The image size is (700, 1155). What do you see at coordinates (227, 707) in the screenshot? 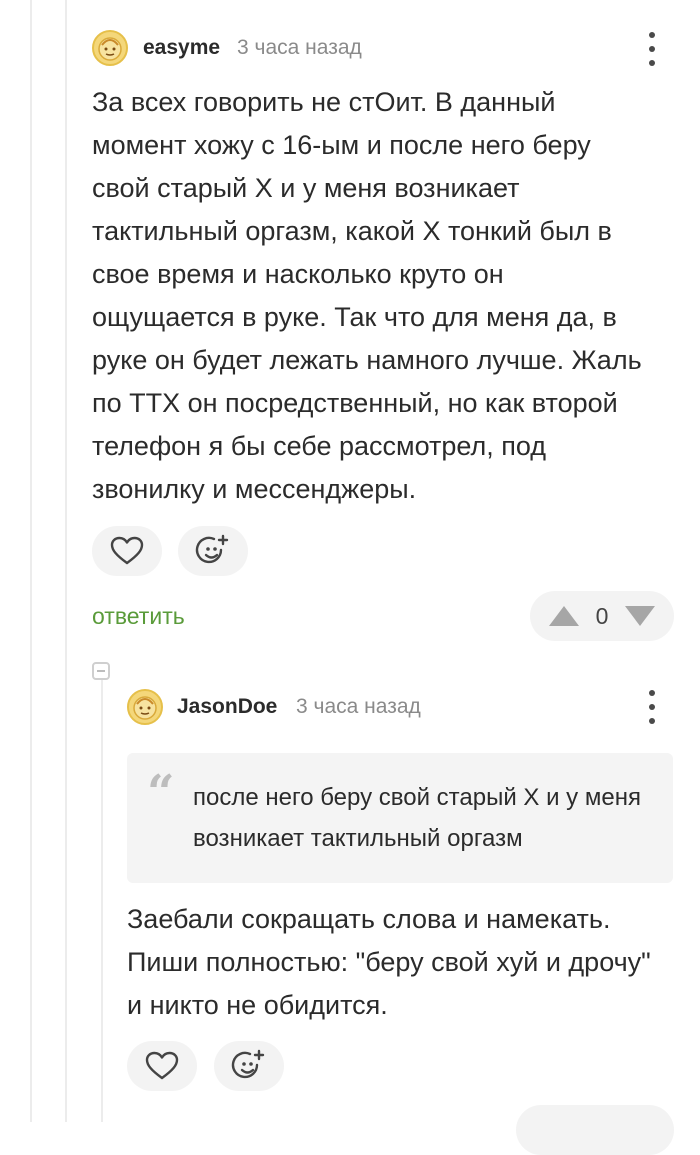
I see `comment-author: JasonDoe` at bounding box center [227, 707].